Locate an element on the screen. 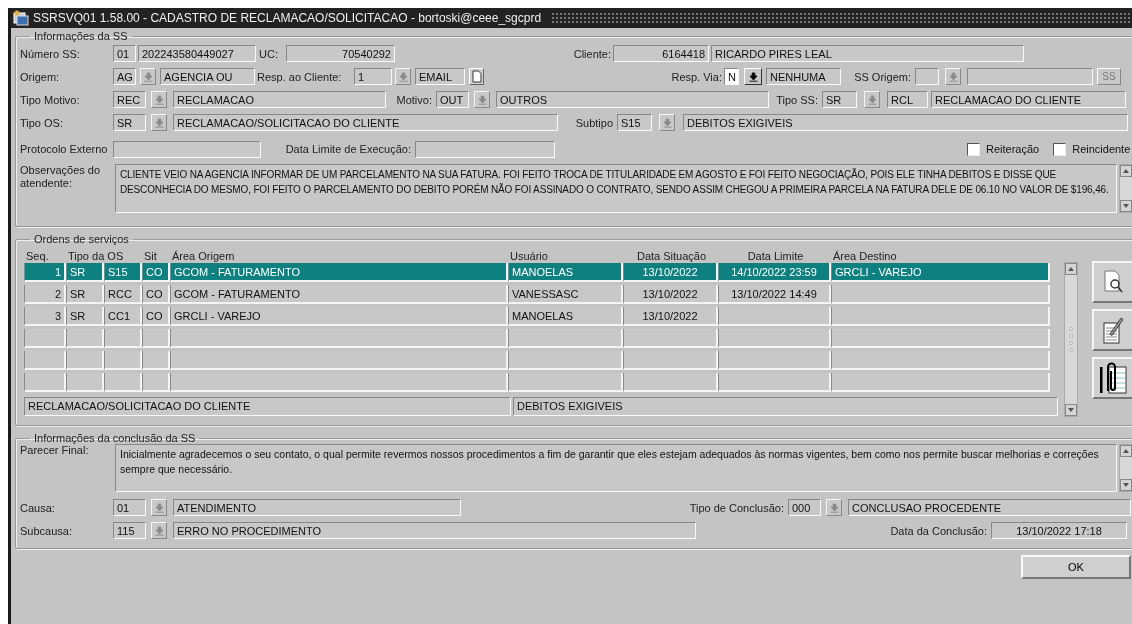 The image size is (1132, 624). text-field: 202243580449027 is located at coordinates (197, 53).